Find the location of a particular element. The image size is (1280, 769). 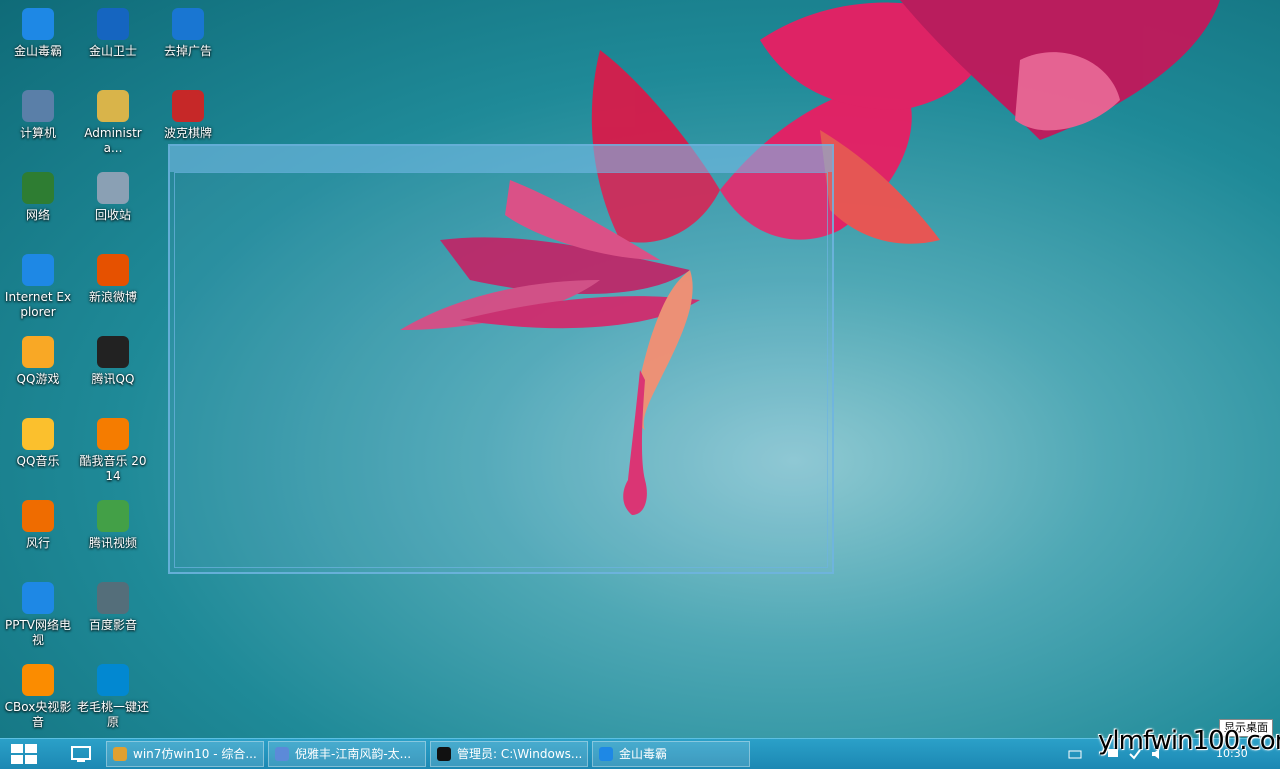

desktop-icon-laomaotao-restore: 老毛桃一键还原 is located at coordinates (113, 695).